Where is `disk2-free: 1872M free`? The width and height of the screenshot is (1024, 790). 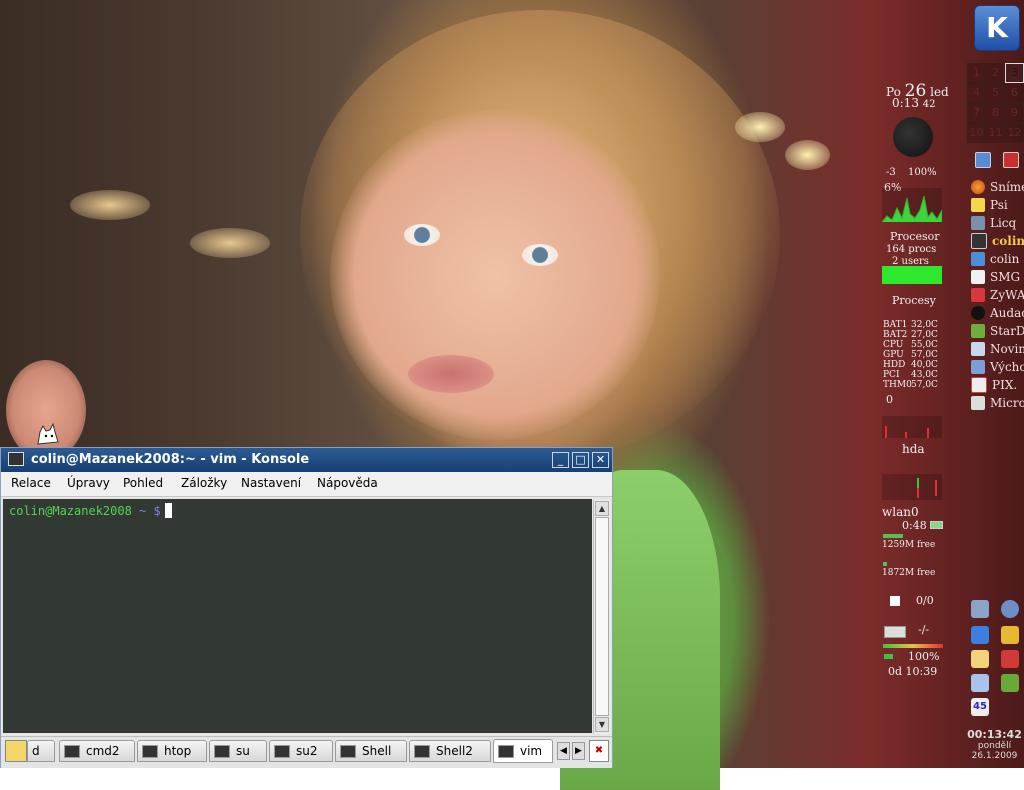 disk2-free: 1872M free is located at coordinates (909, 573).